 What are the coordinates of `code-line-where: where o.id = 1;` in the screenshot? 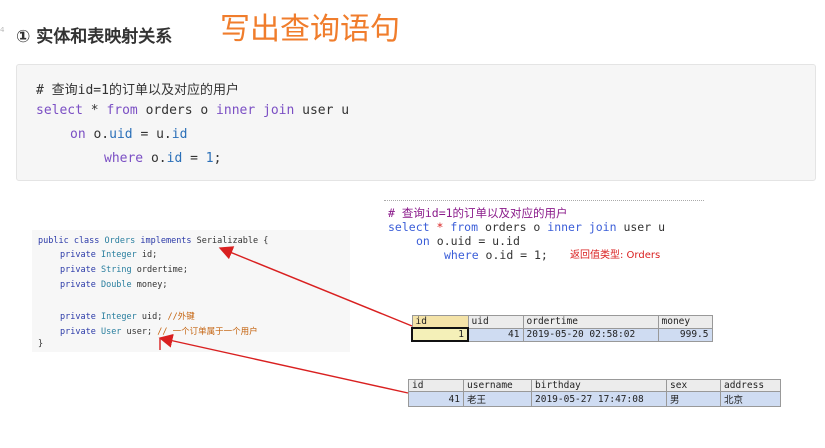 It's located at (162, 158).